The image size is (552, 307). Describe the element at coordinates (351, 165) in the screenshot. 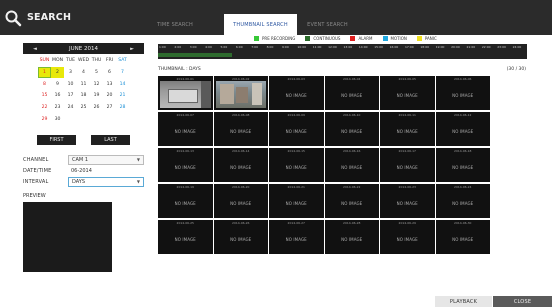

I see `thumbnail-tile: 2014-06-16 NO IMAGE` at that location.